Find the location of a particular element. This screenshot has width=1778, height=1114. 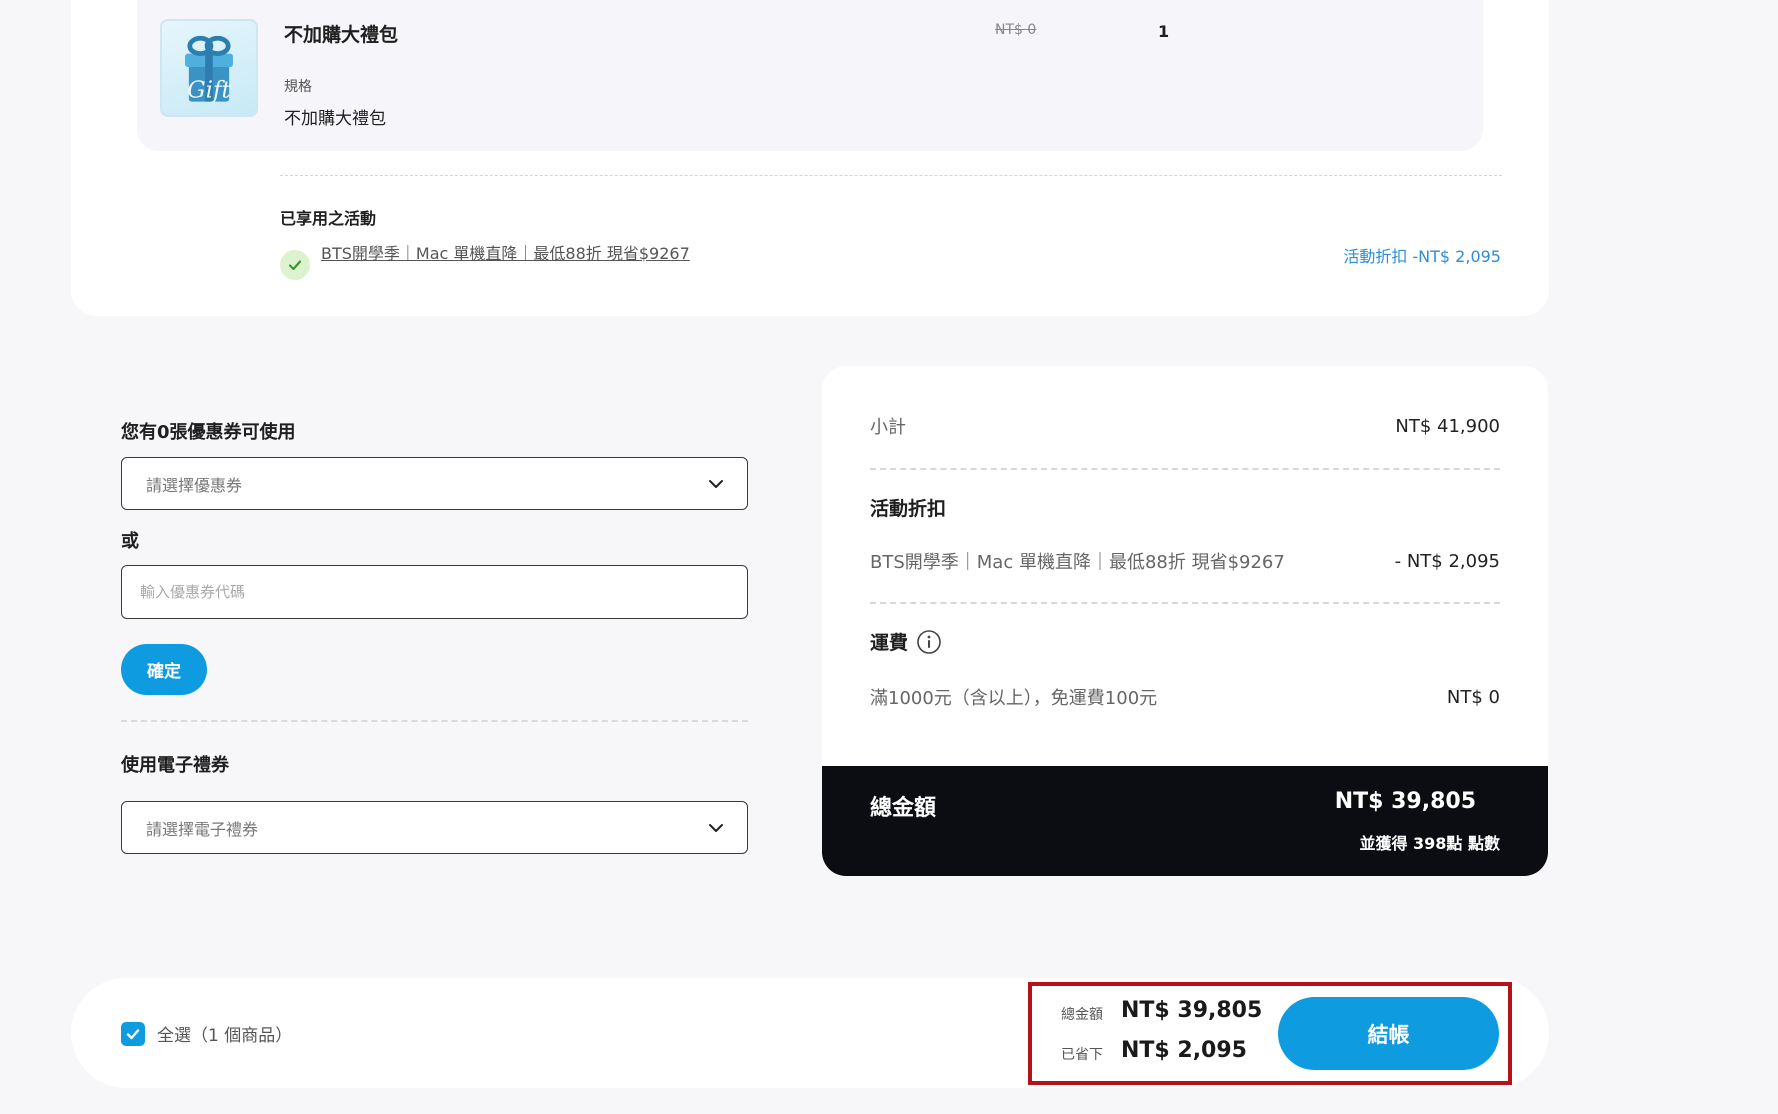

points-earned: 並獲得 398點 點數 is located at coordinates (1429, 843).